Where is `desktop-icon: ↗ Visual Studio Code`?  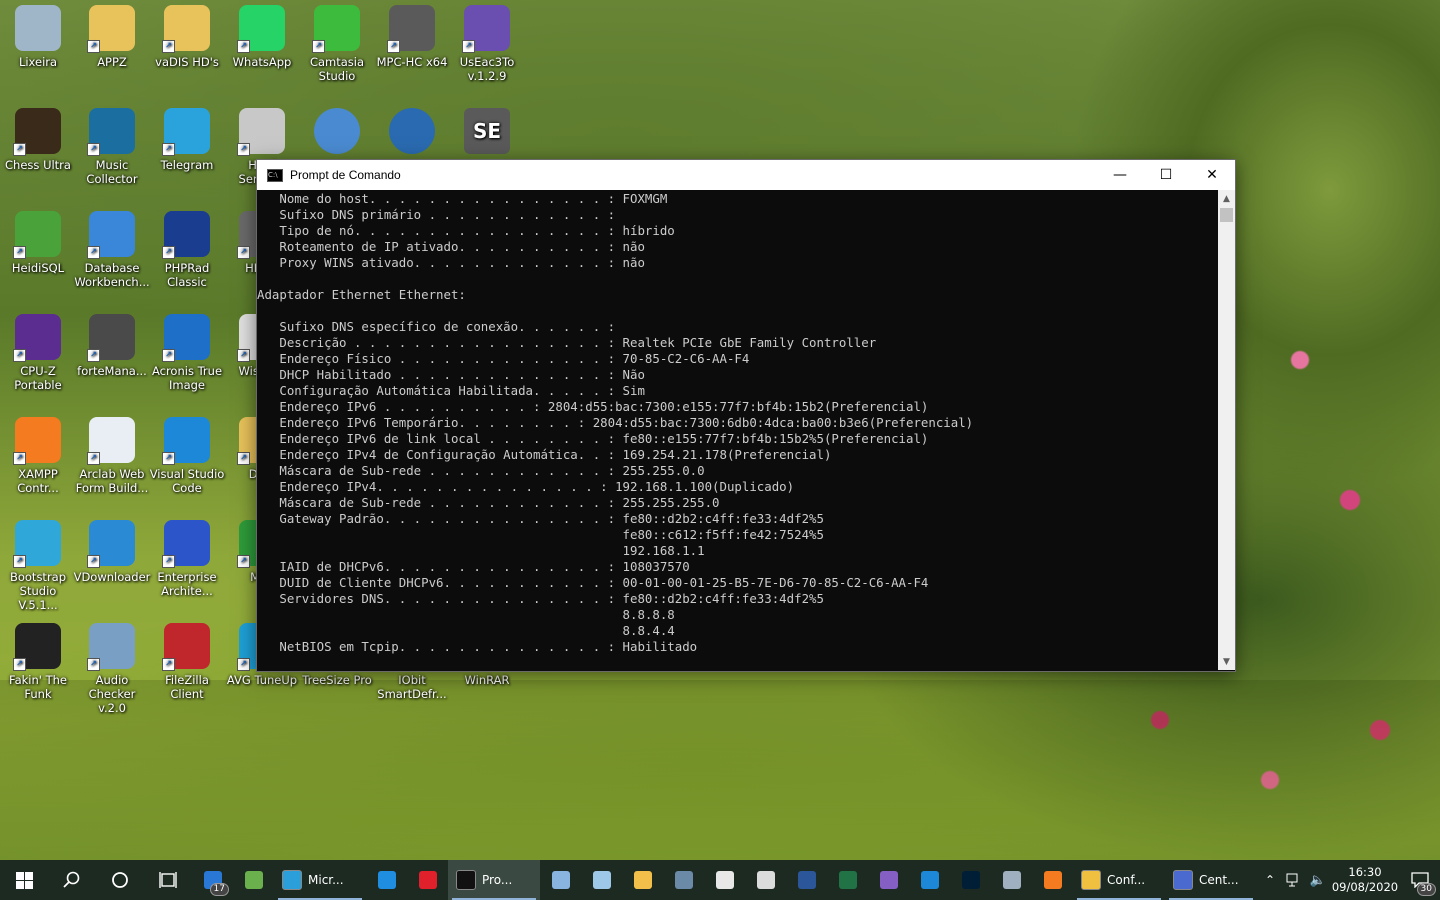
desktop-icon: ↗ Visual Studio Code is located at coordinates (187, 456).